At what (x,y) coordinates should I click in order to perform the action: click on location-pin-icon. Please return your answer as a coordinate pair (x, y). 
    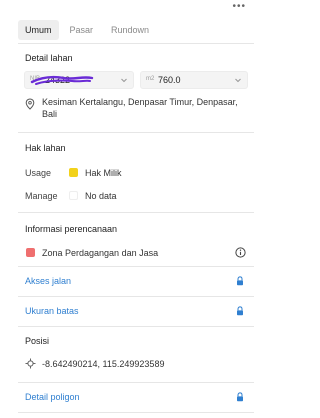
    Looking at the image, I should click on (30, 104).